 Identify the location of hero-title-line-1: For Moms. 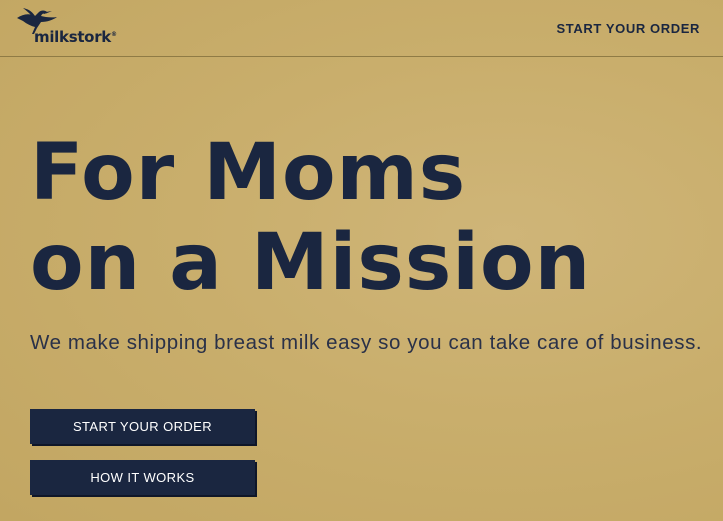
(248, 173).